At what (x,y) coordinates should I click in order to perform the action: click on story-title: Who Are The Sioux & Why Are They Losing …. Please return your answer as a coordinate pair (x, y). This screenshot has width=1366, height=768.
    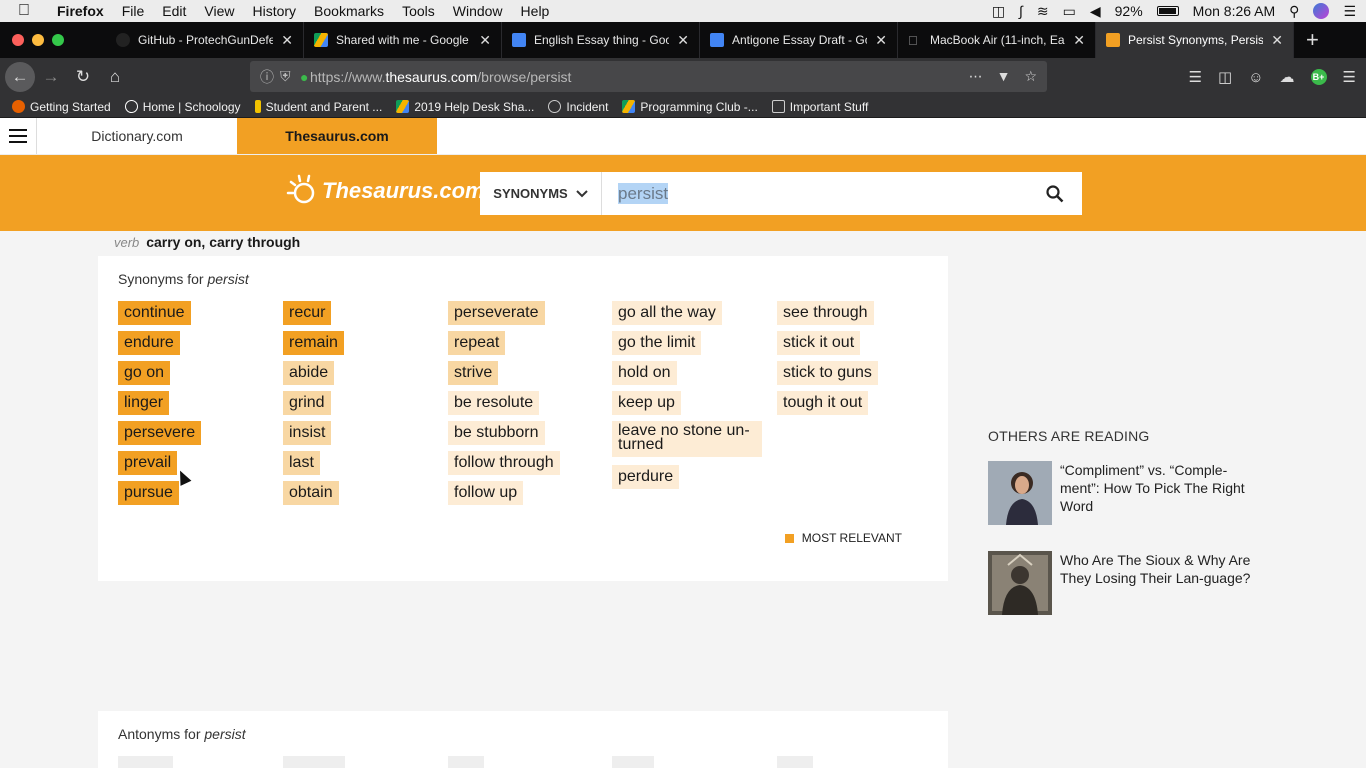
    Looking at the image, I should click on (1159, 583).